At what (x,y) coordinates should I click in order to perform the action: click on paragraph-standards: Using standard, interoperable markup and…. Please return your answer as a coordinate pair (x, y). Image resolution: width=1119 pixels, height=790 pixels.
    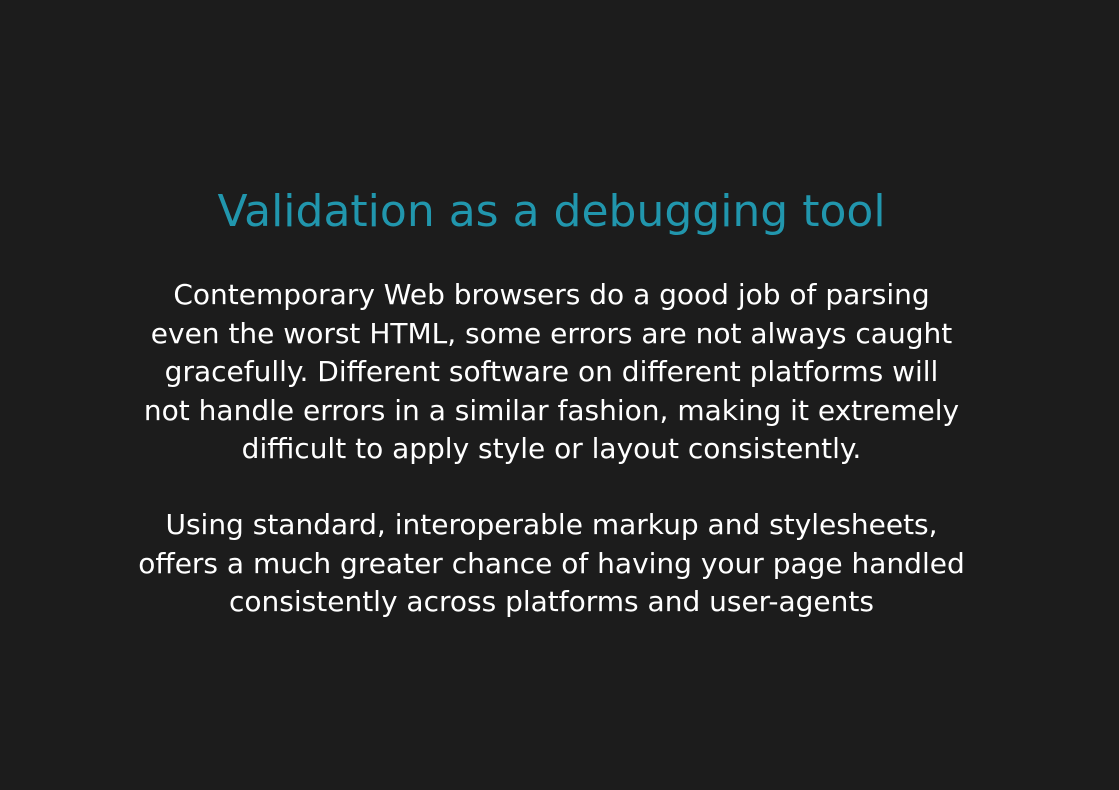
    Looking at the image, I should click on (551, 564).